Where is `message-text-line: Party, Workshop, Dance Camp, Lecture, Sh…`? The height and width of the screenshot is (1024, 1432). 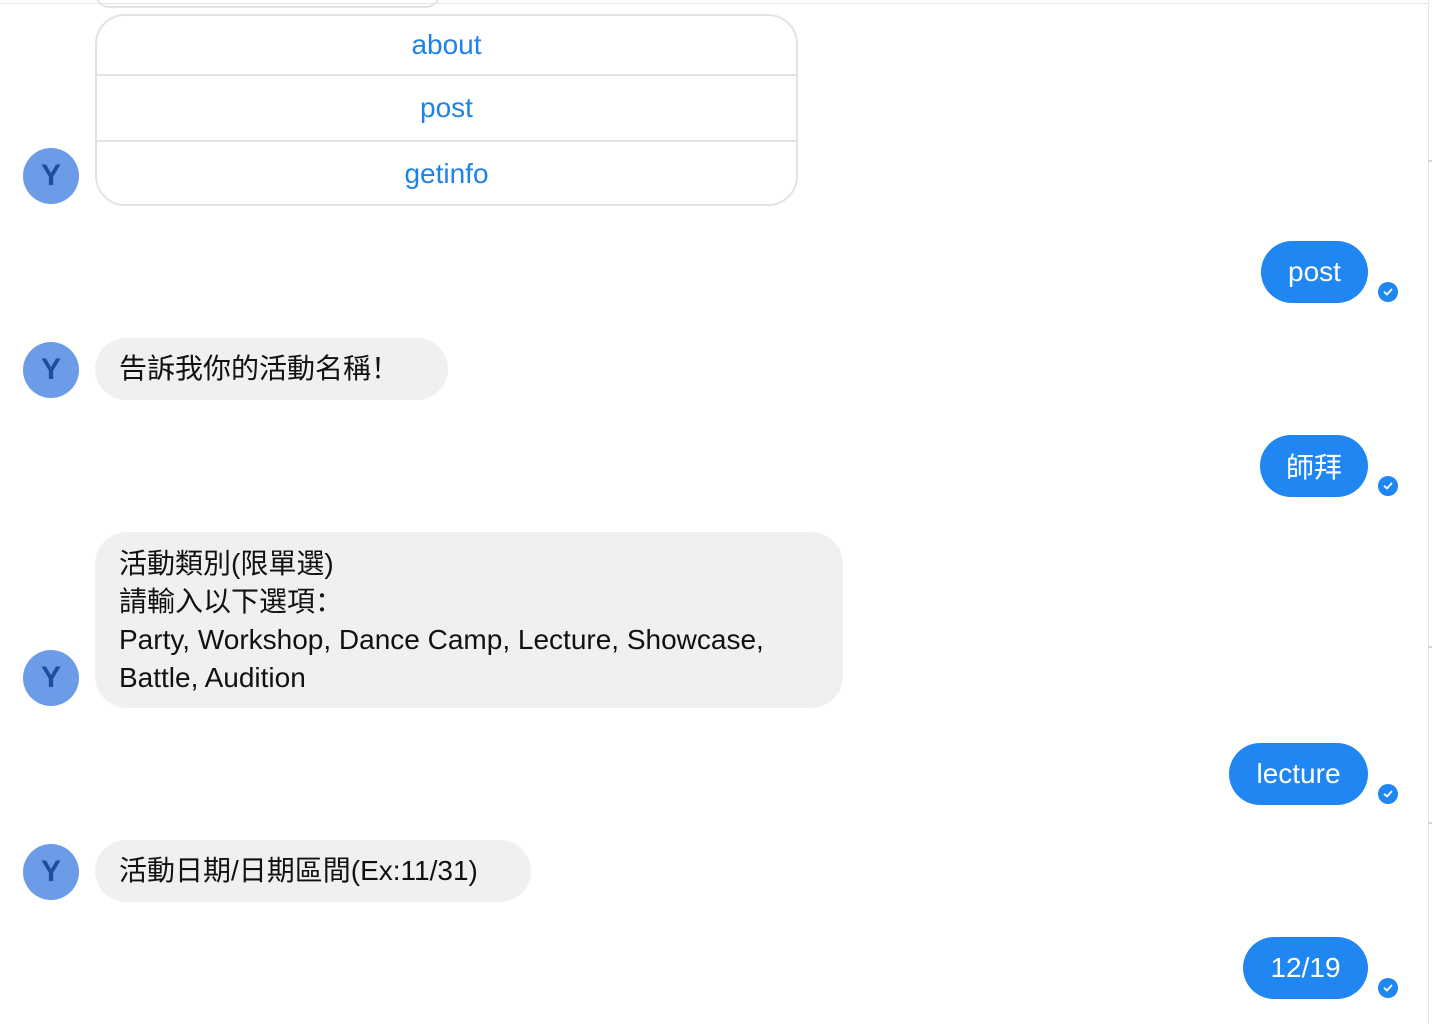 message-text-line: Party, Workshop, Dance Camp, Lecture, Sh… is located at coordinates (441, 639).